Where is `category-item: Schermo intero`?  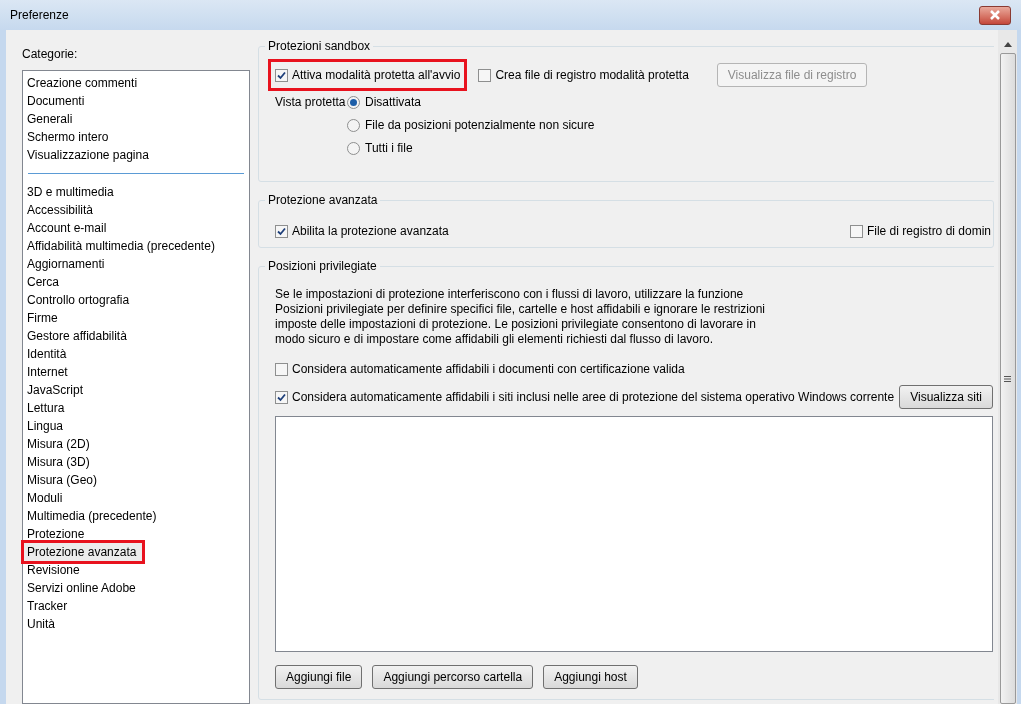 category-item: Schermo intero is located at coordinates (136, 137).